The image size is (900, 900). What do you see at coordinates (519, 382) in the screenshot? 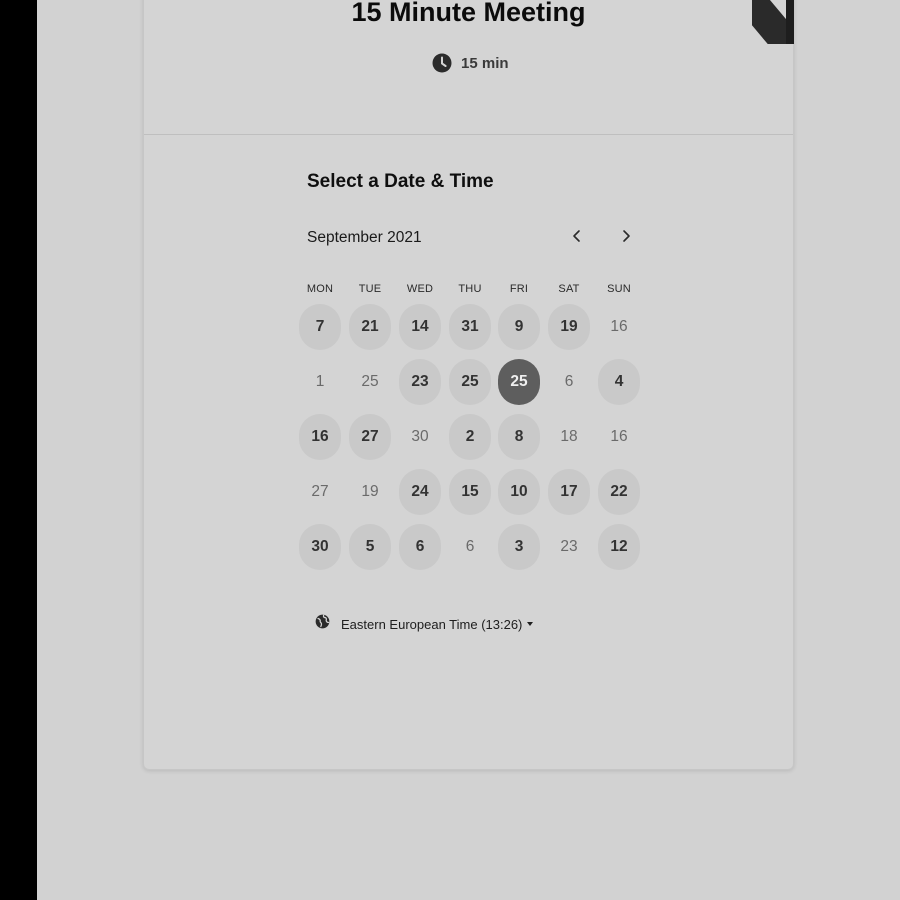
I see `selected-day: 25` at bounding box center [519, 382].